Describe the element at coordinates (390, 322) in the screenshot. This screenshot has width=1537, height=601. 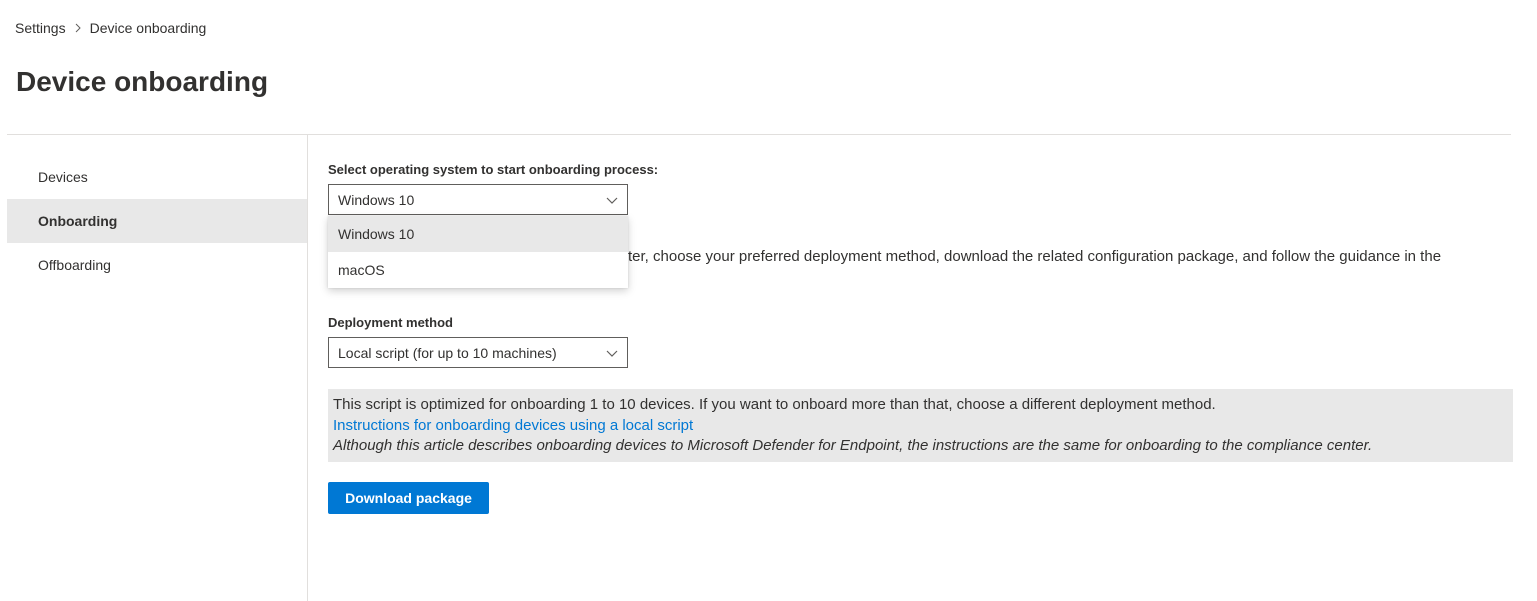
I see `deployment-method-label: Deployment method` at that location.